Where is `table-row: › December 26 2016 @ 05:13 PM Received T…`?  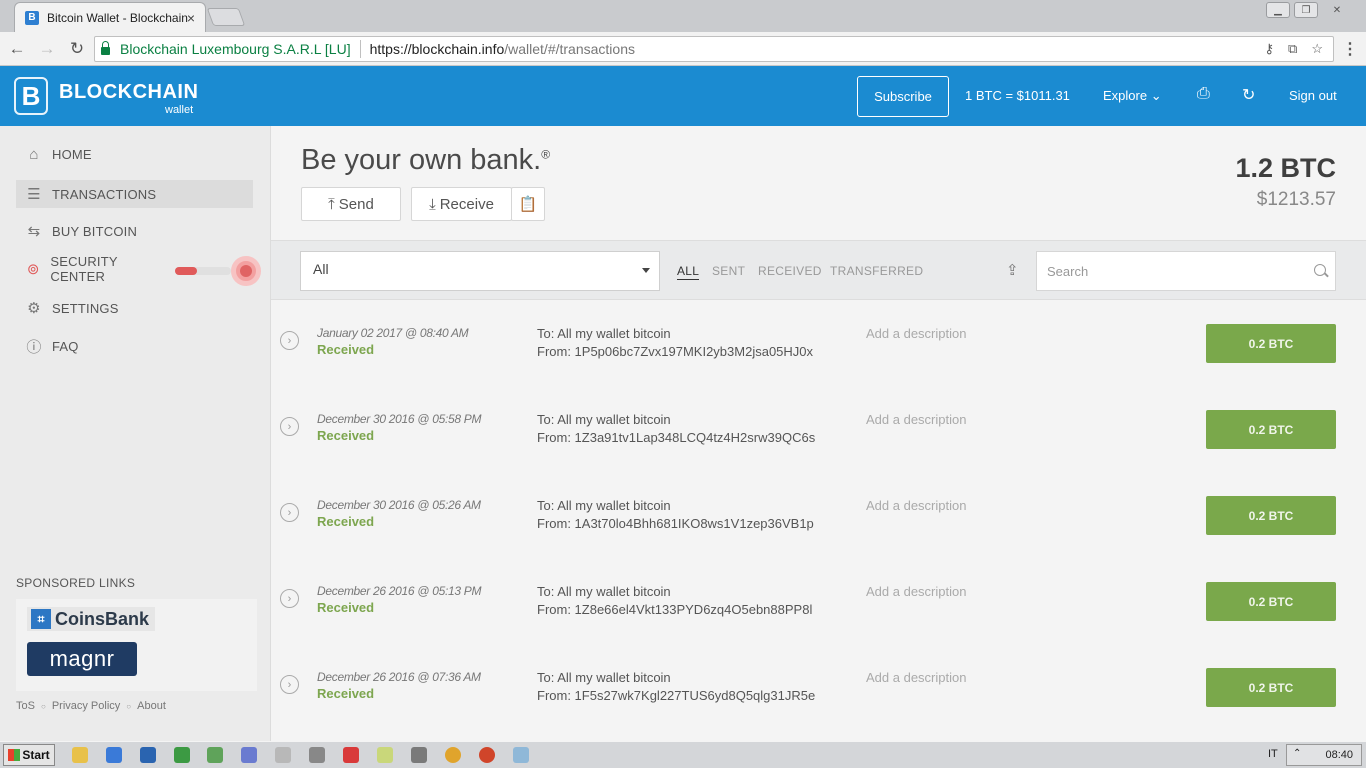
table-row: › December 26 2016 @ 05:13 PM Received T… is located at coordinates (818, 602).